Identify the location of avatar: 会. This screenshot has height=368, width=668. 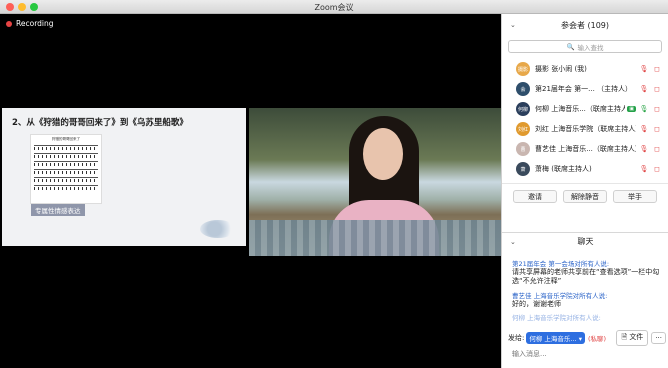
(523, 89).